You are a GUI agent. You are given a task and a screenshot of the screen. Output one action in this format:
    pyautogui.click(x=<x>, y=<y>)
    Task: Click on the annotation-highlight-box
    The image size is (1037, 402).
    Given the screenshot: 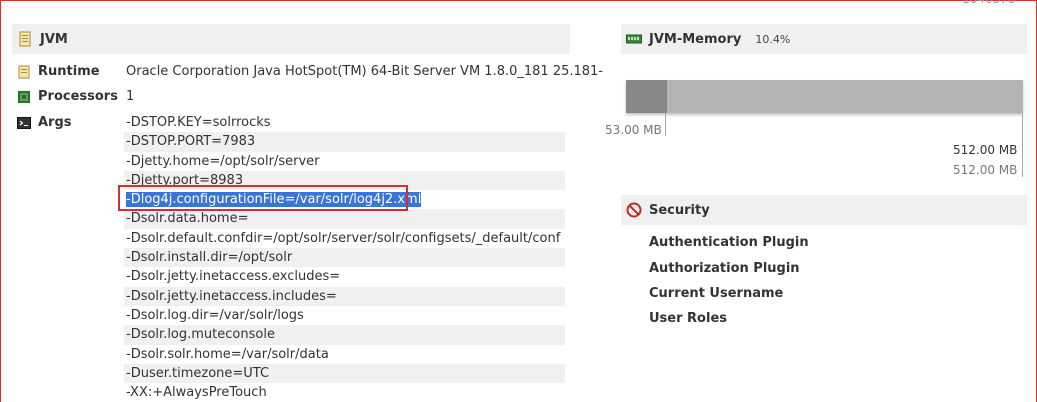 What is the action you would take?
    pyautogui.click(x=263, y=198)
    